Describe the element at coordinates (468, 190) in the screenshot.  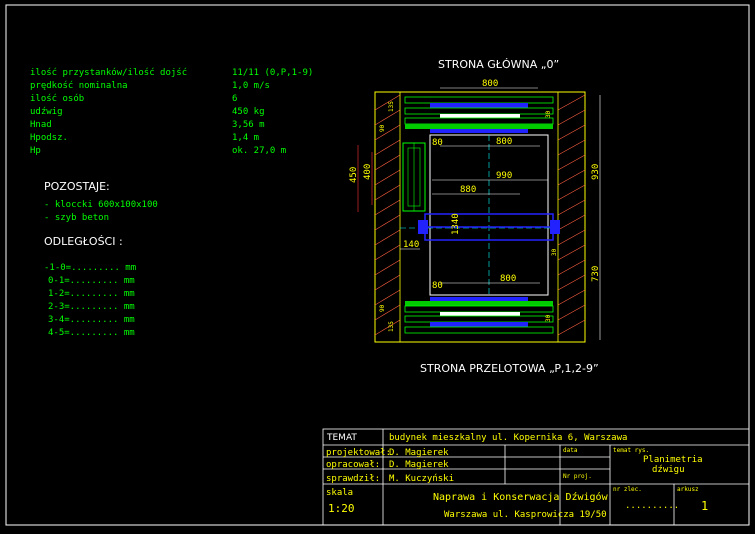
I see `dim-width-880: 880` at that location.